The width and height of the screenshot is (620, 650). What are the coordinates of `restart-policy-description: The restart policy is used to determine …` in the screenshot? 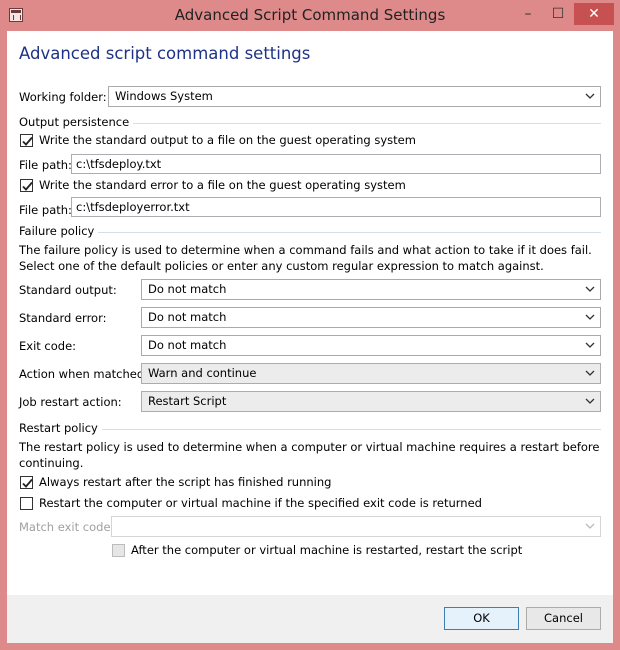 It's located at (309, 455).